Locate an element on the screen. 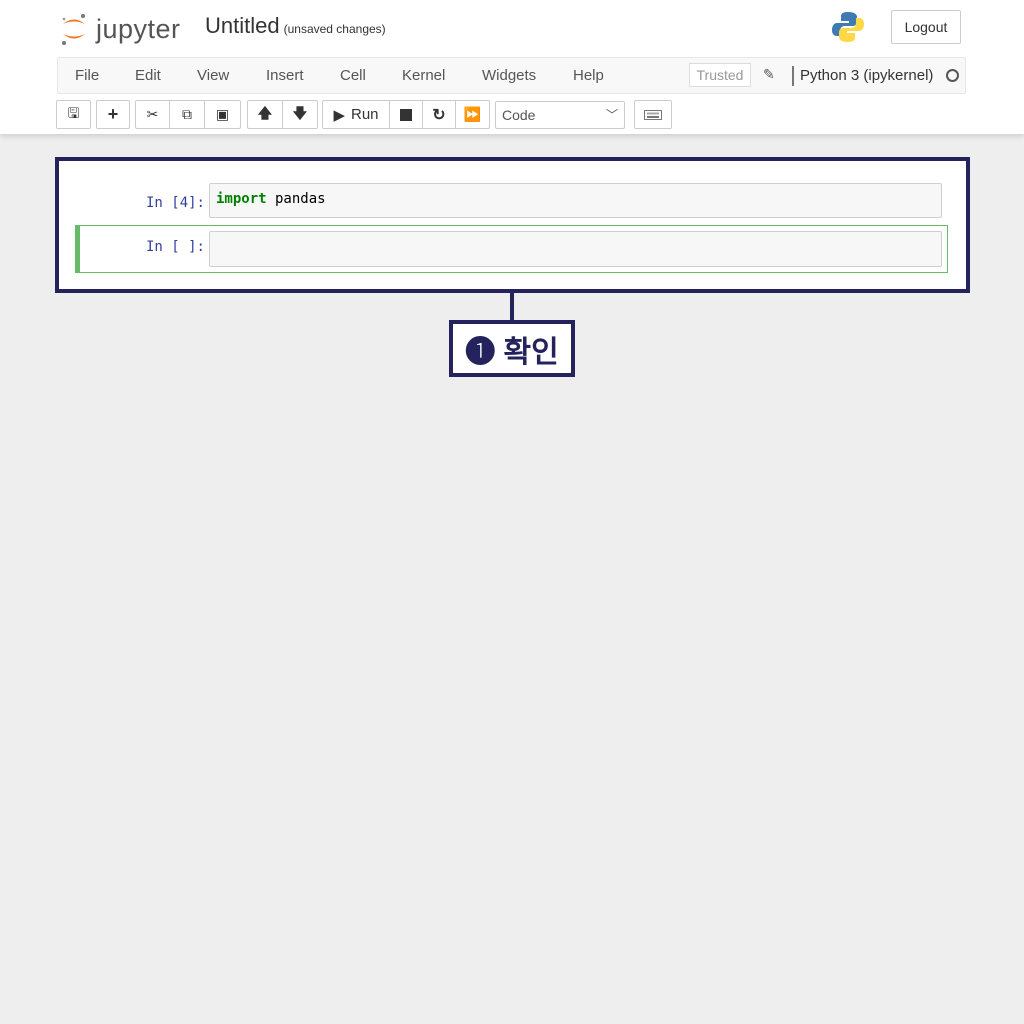  kernel-name: Python 3 (ipykernel) is located at coordinates (862, 76).